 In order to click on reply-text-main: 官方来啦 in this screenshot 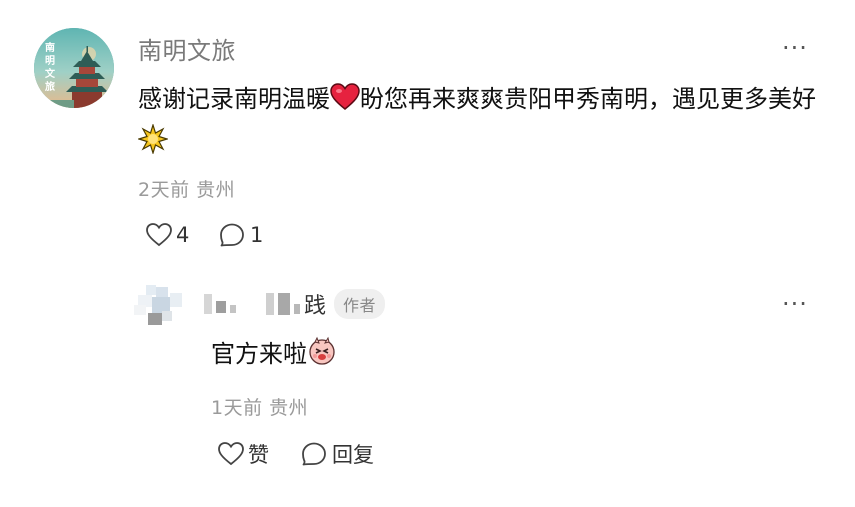, I will do `click(259, 354)`.